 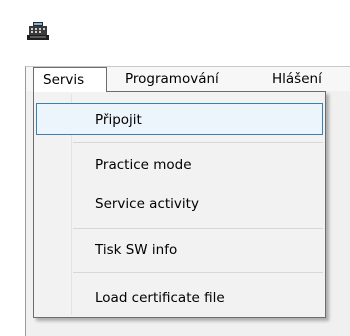 I want to click on menu-item-practice-mode: Practice mode, so click(x=179, y=165).